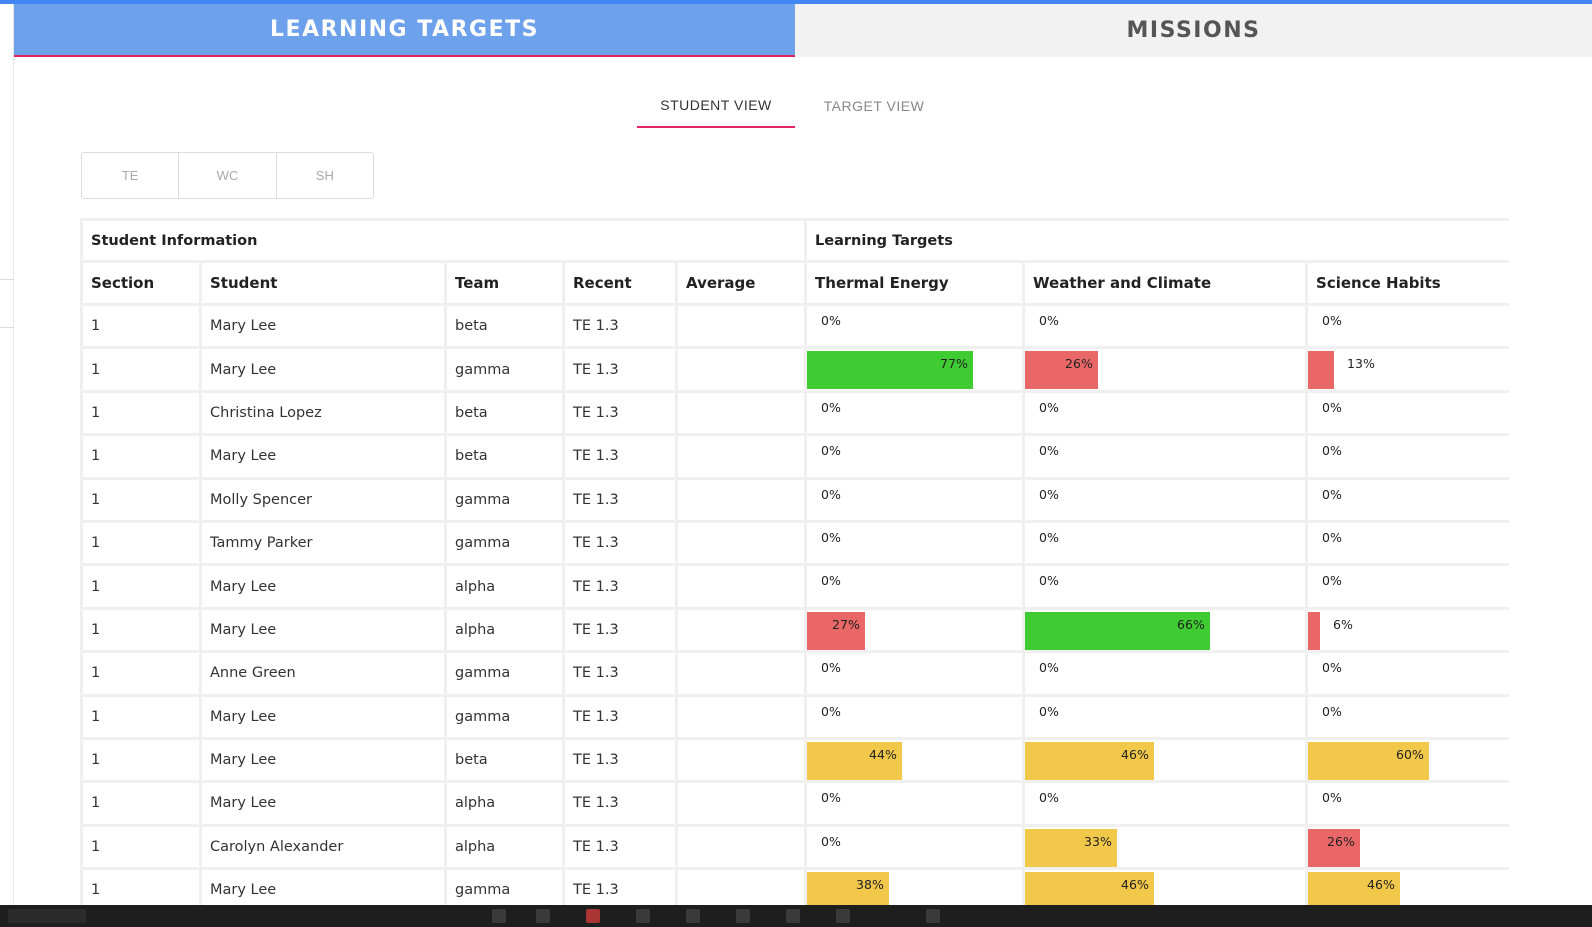 The image size is (1592, 927). Describe the element at coordinates (915, 283) in the screenshot. I see `column-header-thermal-energy: Thermal Energy` at that location.